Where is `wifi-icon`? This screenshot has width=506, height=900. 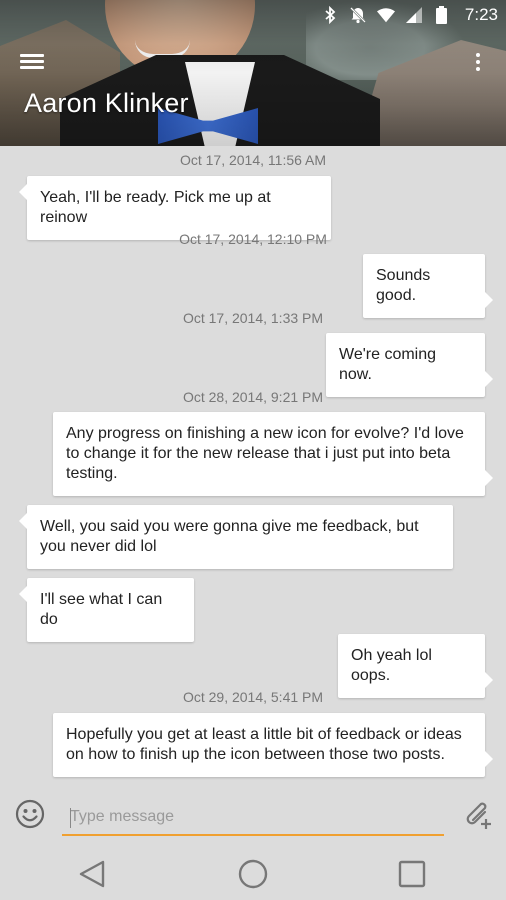
wifi-icon is located at coordinates (385, 15).